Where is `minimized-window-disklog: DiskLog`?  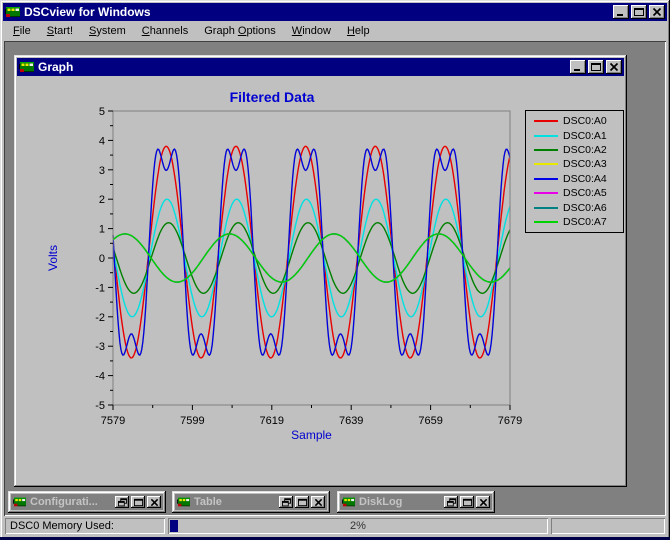
minimized-window-disklog: DiskLog is located at coordinates (416, 502).